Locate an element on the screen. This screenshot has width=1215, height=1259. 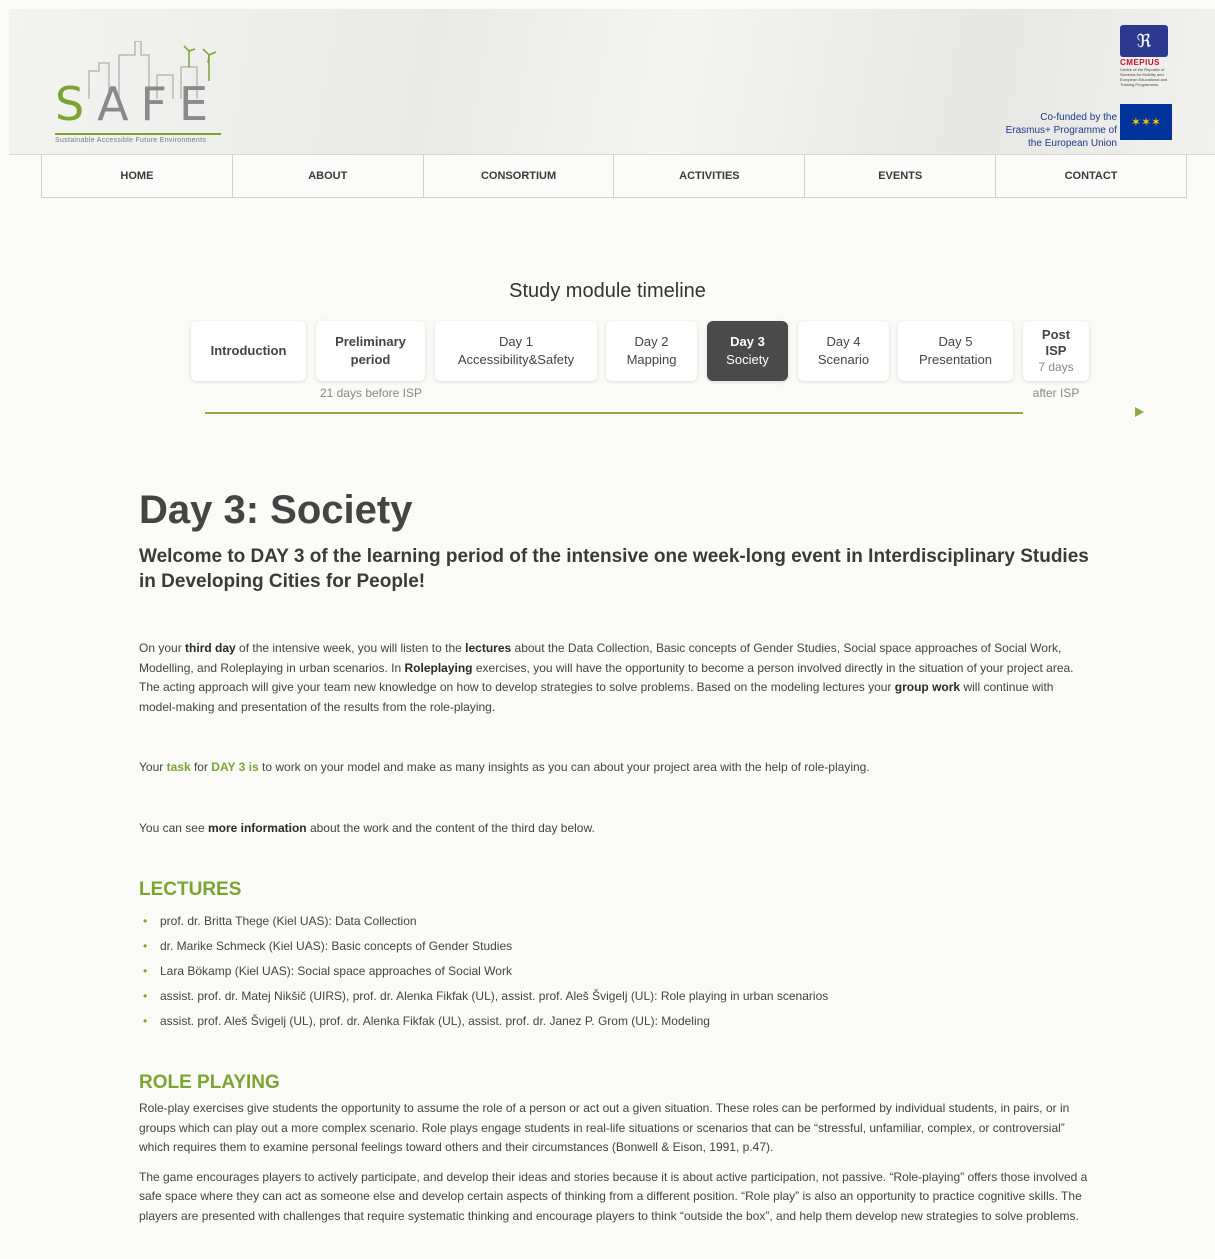
timeline-label: Day 4 is located at coordinates (843, 341).